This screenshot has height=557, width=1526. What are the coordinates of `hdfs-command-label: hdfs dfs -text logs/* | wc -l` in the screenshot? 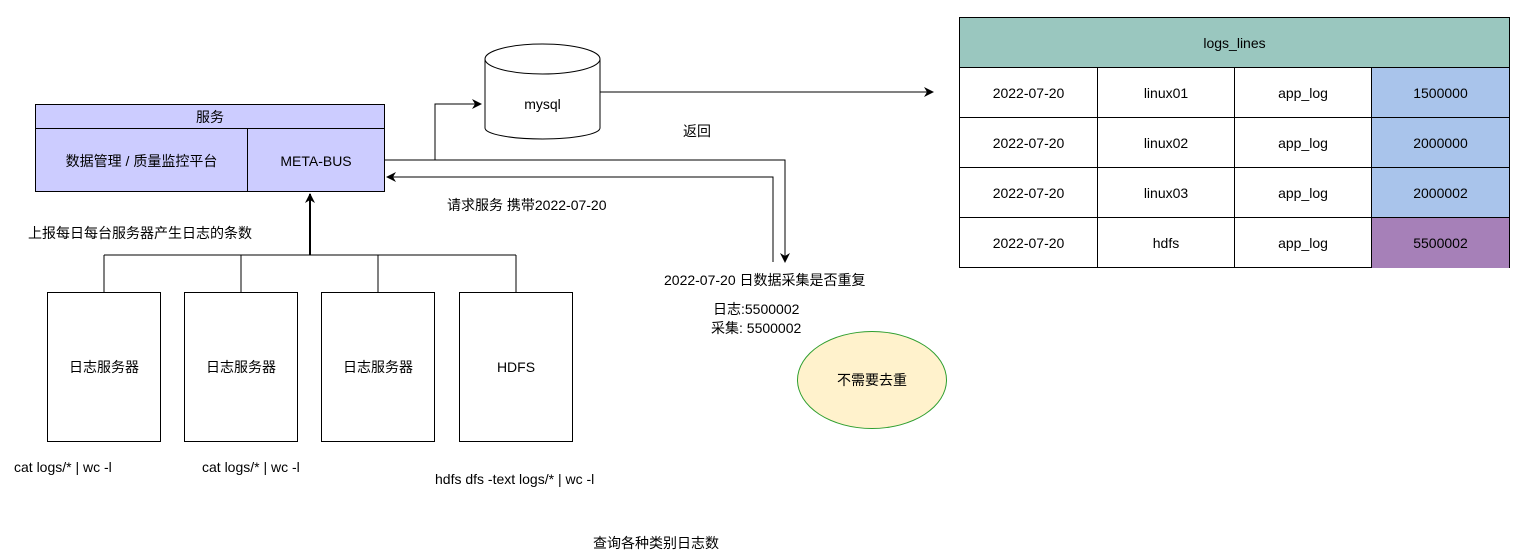 It's located at (515, 479).